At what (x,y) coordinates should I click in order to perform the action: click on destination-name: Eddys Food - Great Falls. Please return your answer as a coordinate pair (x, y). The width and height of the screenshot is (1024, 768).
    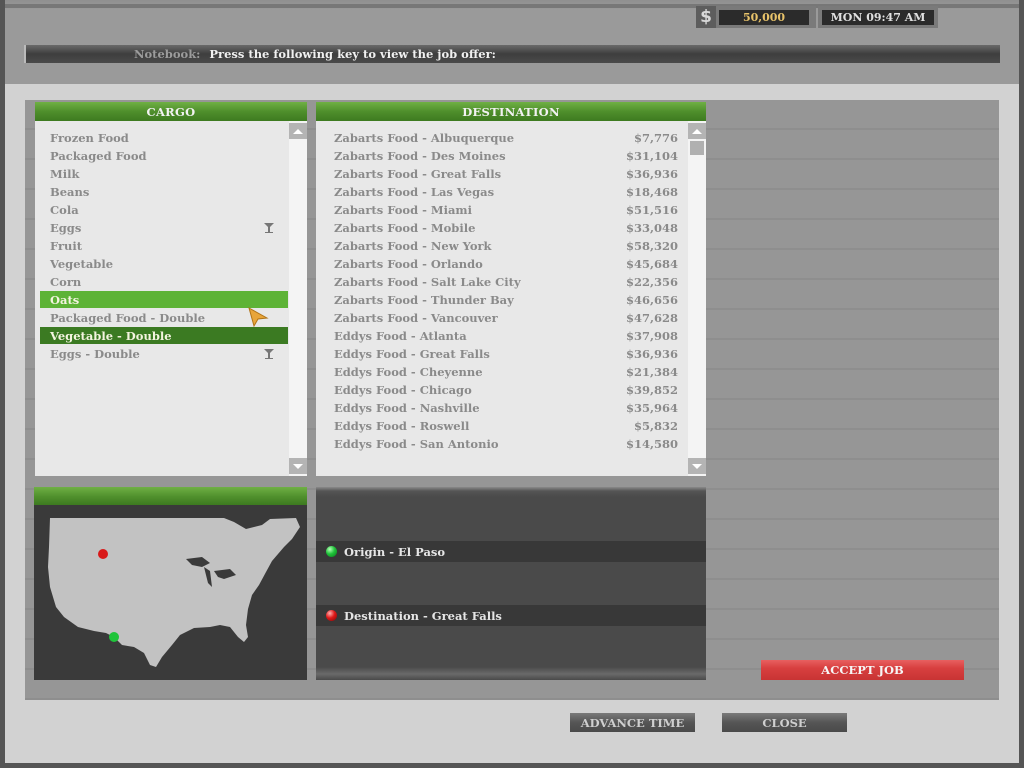
    Looking at the image, I should click on (412, 353).